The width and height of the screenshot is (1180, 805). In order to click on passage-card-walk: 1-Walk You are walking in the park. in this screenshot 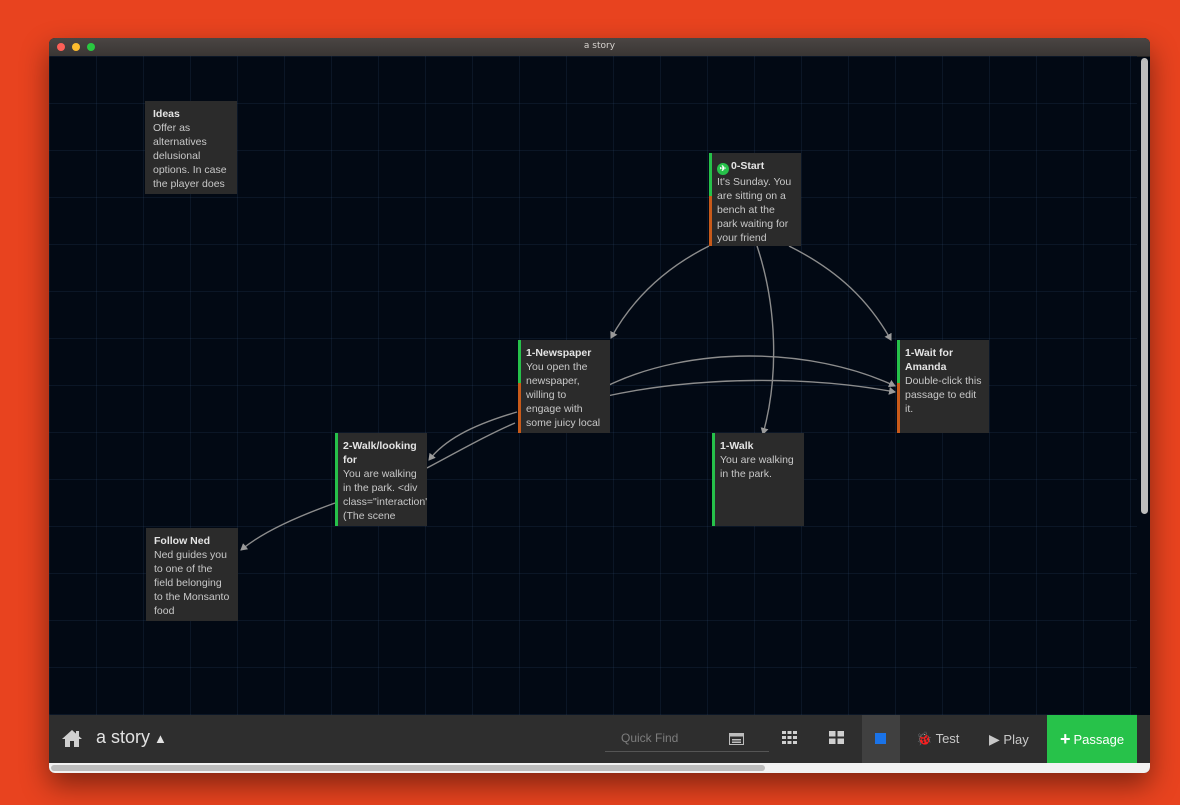, I will do `click(758, 479)`.